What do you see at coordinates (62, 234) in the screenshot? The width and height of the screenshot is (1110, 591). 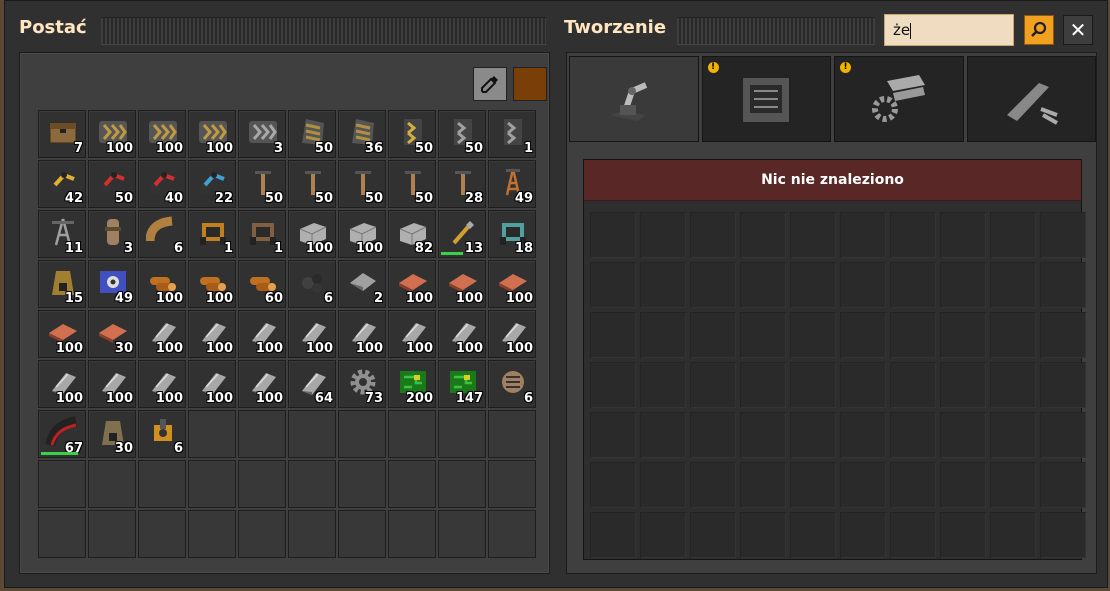 I see `inventory-slot: 11` at bounding box center [62, 234].